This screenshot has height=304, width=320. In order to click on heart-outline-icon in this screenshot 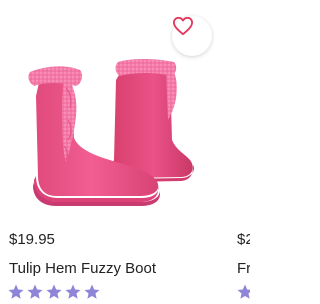, I will do `click(183, 26)`.